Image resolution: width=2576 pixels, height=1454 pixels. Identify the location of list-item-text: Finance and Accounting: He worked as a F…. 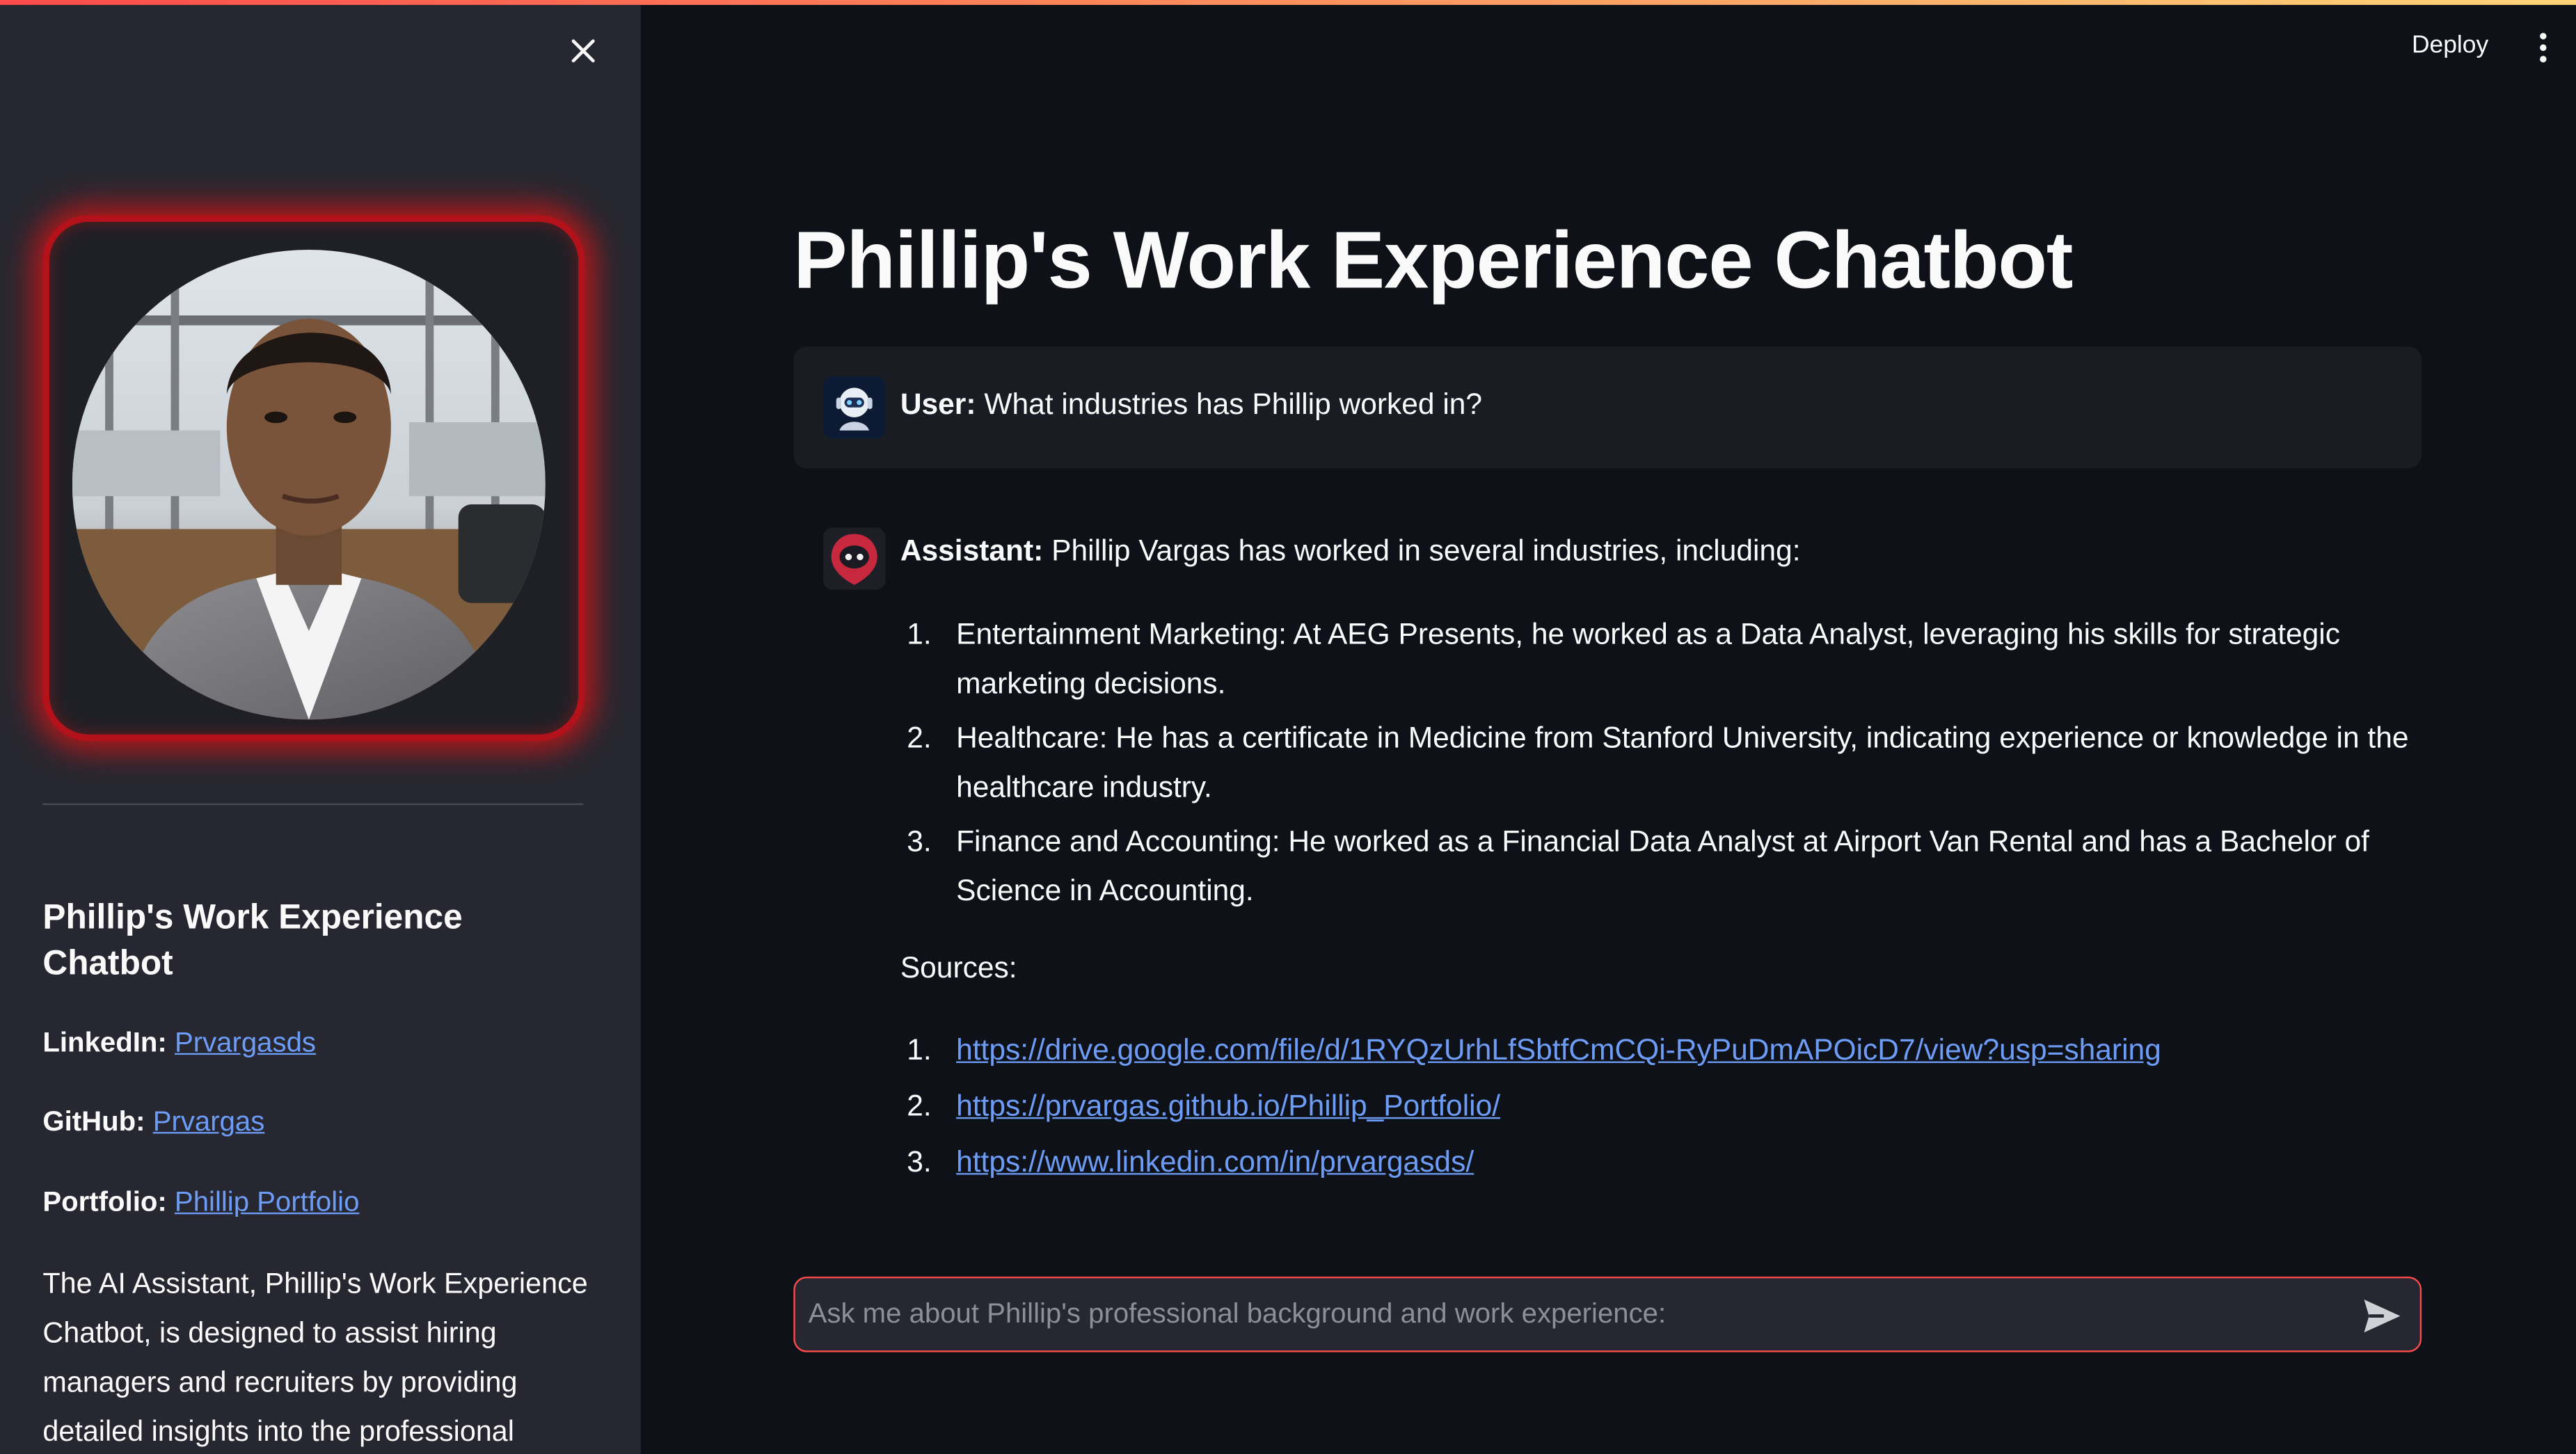
(1663, 865).